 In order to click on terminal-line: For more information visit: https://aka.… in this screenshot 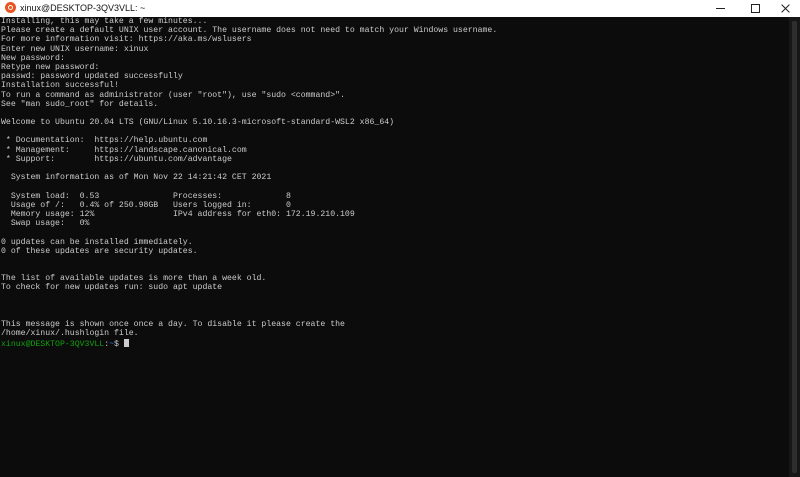, I will do `click(126, 40)`.